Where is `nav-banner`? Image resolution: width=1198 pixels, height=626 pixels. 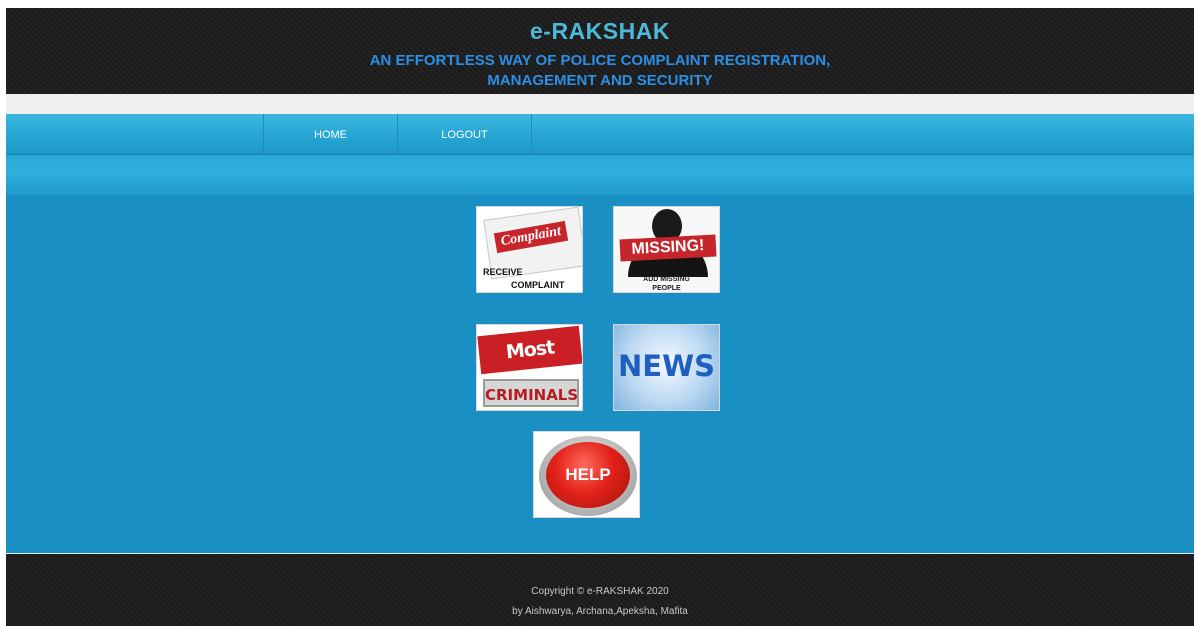 nav-banner is located at coordinates (600, 175).